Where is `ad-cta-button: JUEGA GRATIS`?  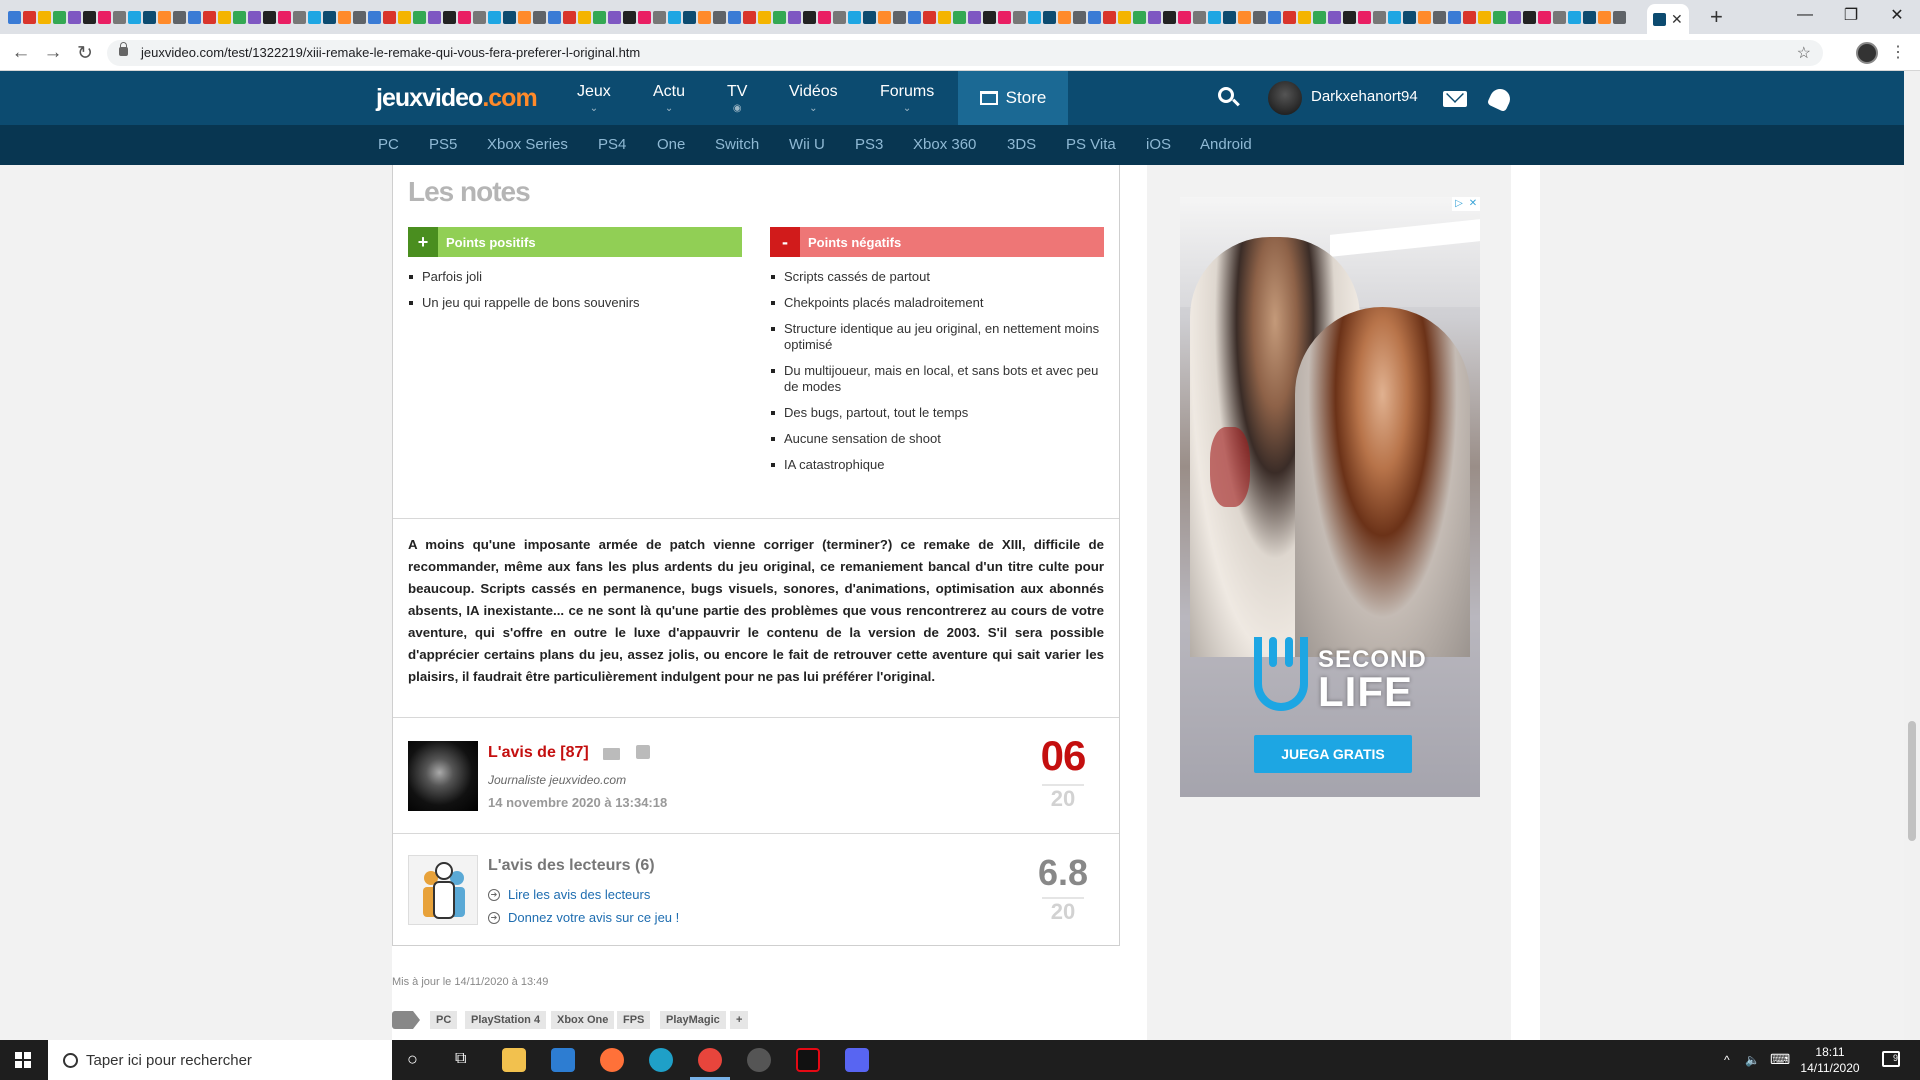 ad-cta-button: JUEGA GRATIS is located at coordinates (1333, 754).